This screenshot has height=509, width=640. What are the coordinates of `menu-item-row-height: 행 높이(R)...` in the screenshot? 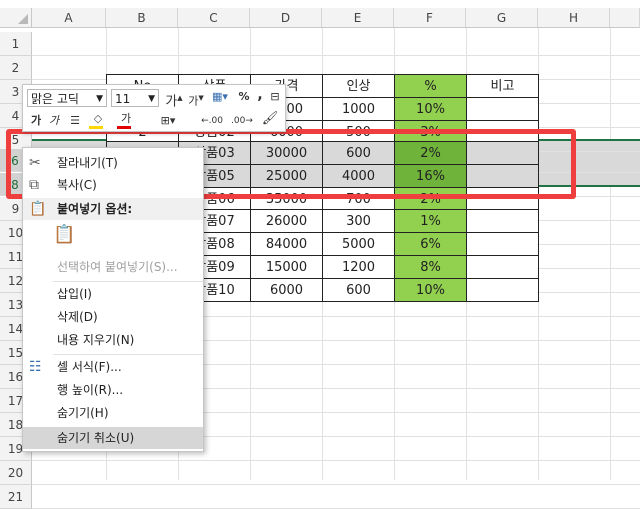 It's located at (113, 390).